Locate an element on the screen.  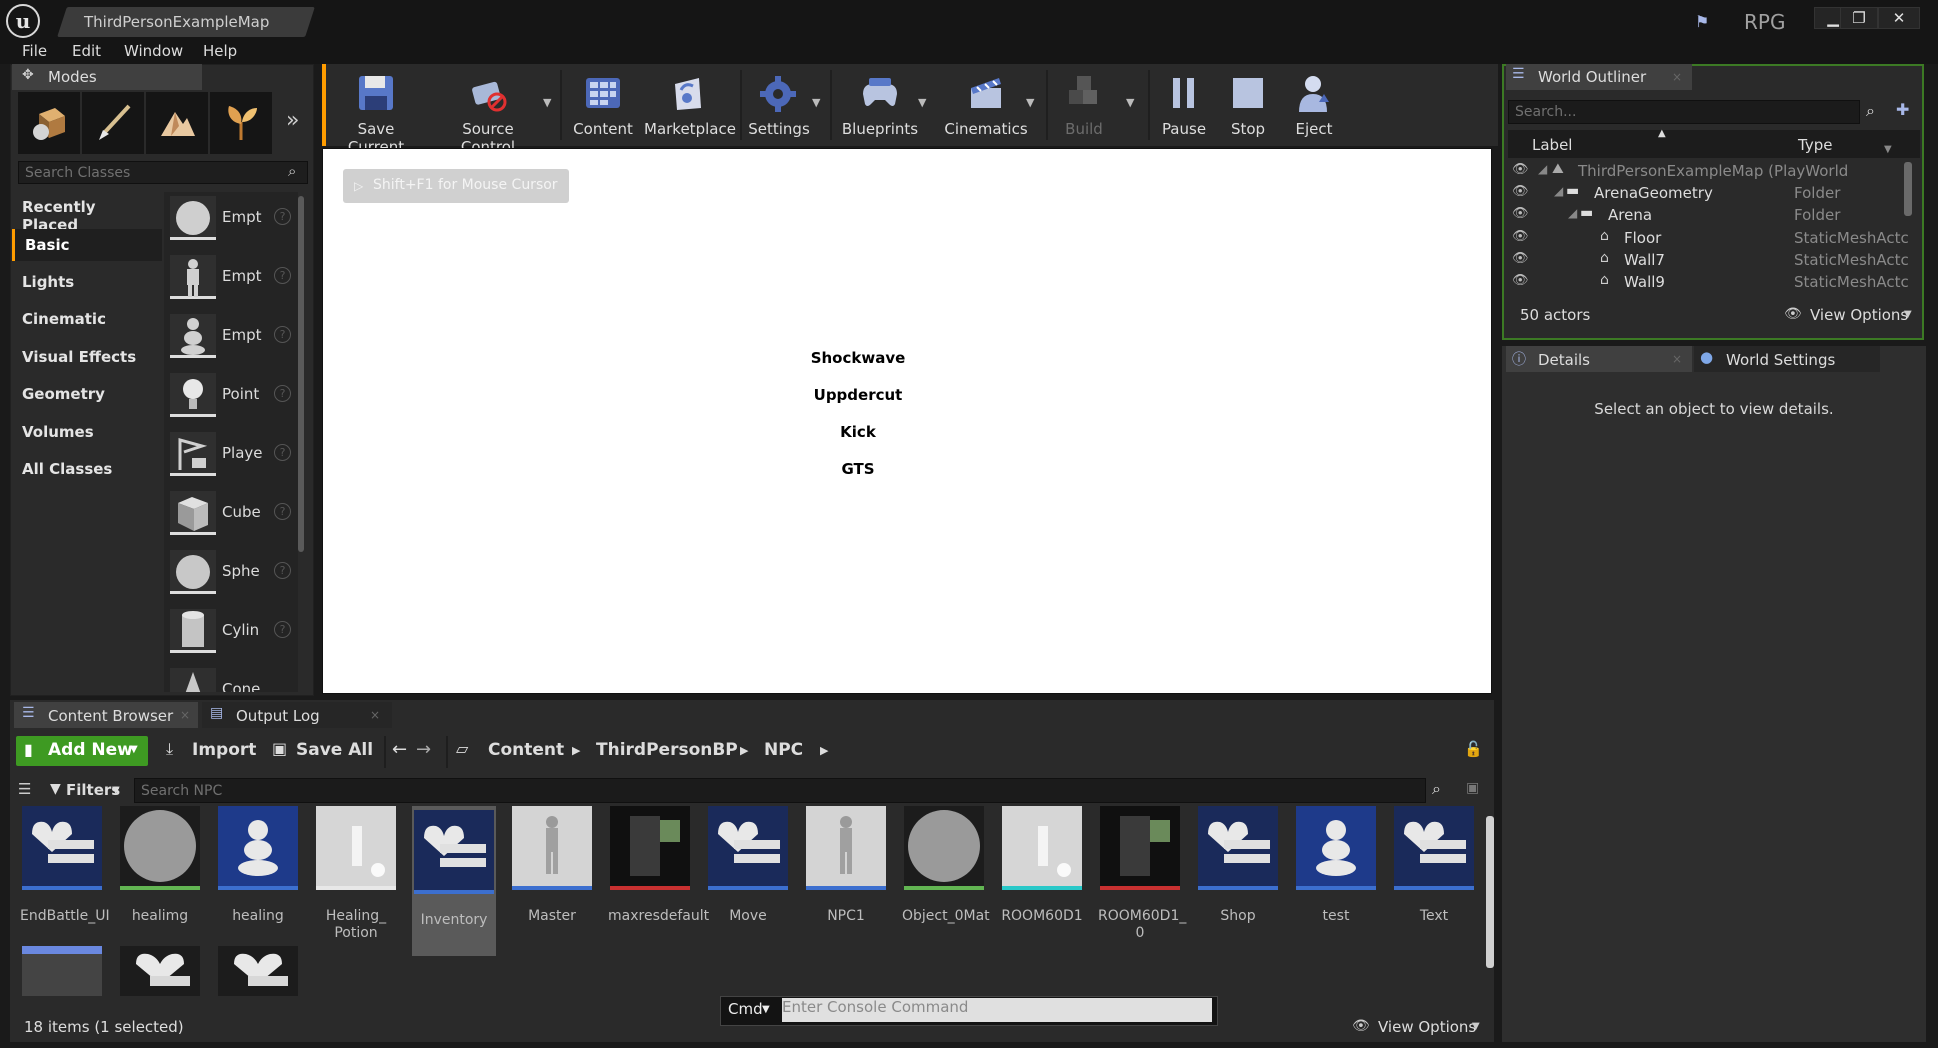
category-volumes: Volumes is located at coordinates (87, 432).